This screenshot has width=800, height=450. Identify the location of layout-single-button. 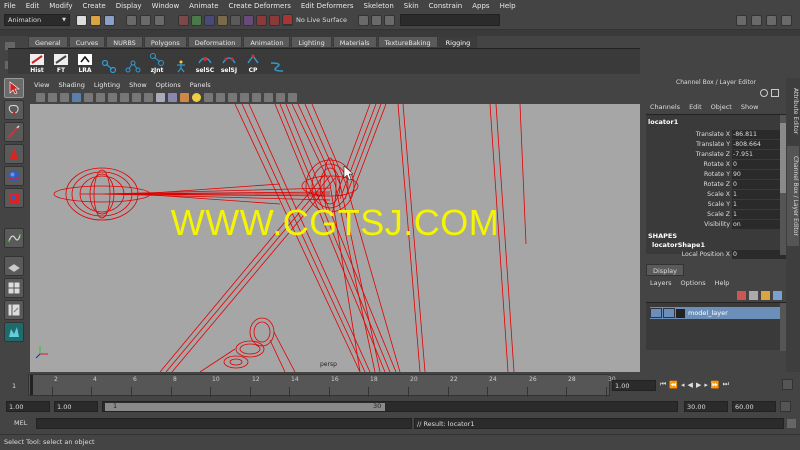
(14, 266).